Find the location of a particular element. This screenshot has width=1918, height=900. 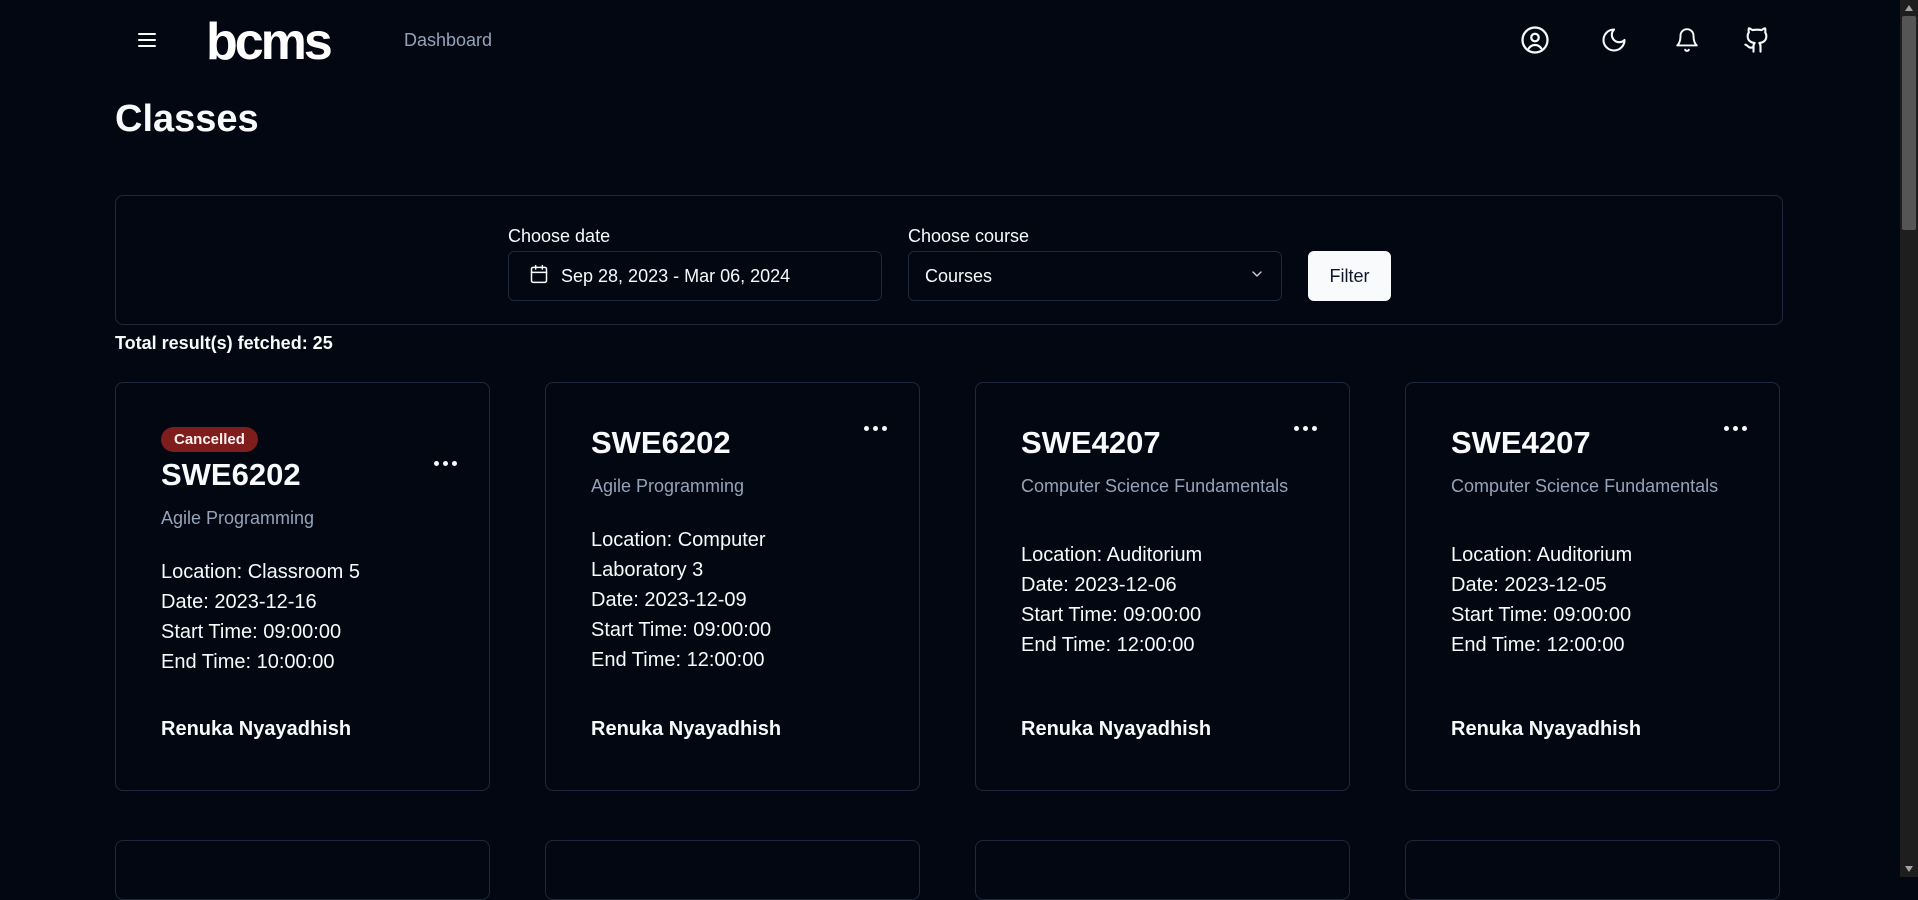

app-logo: bcms is located at coordinates (269, 42).